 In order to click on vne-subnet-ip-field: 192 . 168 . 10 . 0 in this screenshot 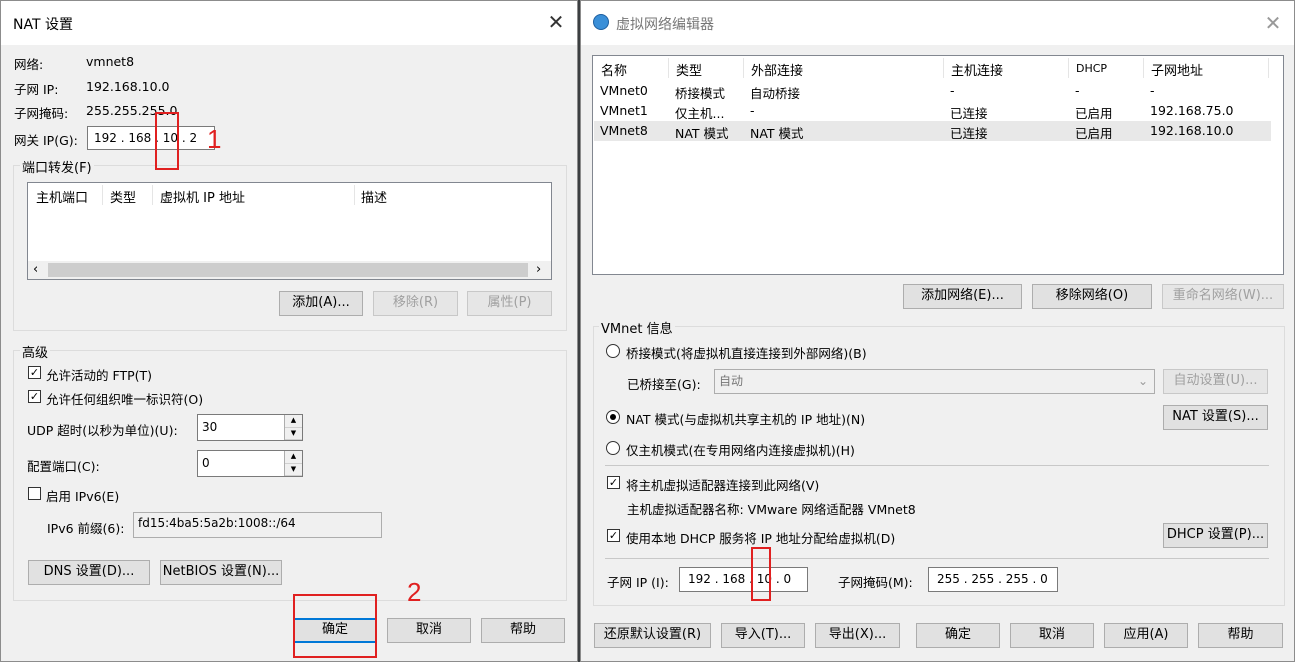, I will do `click(743, 579)`.